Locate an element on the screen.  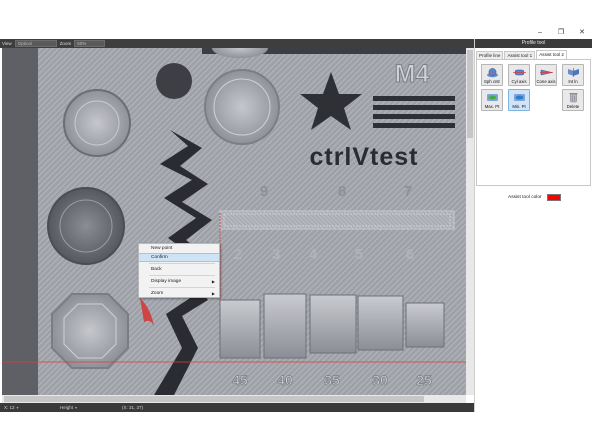
menu-item-label: Confirm is located at coordinates (159, 257).